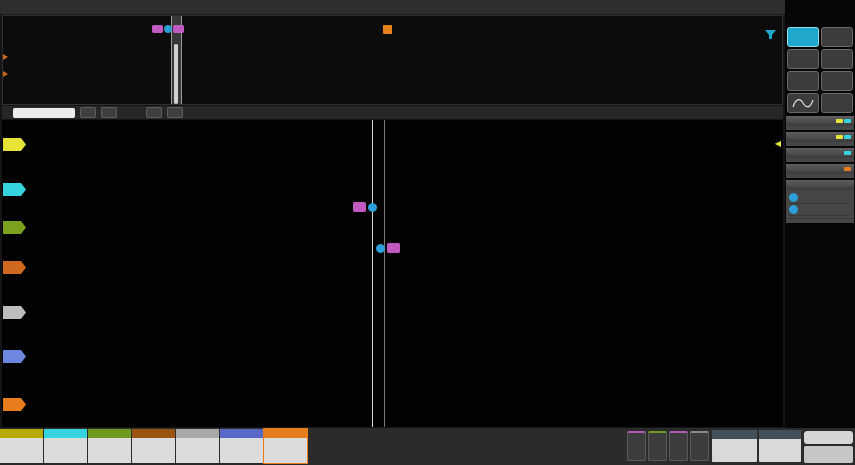  What do you see at coordinates (780, 441) in the screenshot?
I see `acquisition-value` at bounding box center [780, 441].